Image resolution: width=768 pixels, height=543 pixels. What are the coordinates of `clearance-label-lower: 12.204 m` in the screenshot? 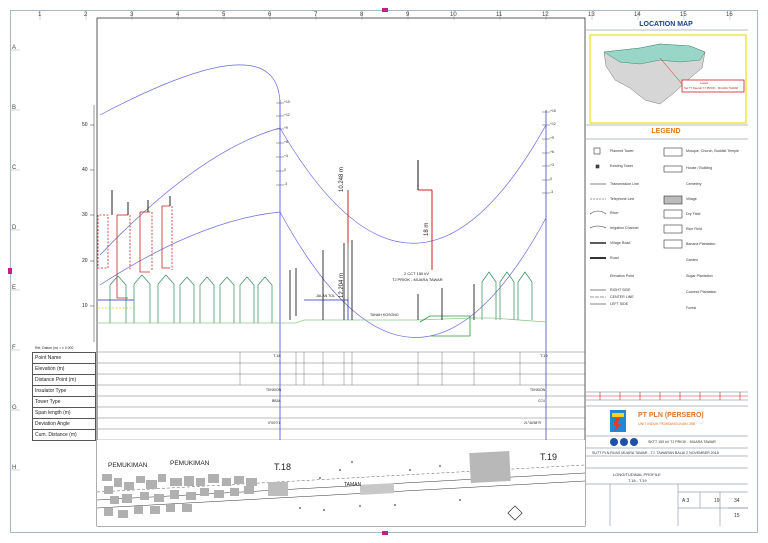 It's located at (342, 285).